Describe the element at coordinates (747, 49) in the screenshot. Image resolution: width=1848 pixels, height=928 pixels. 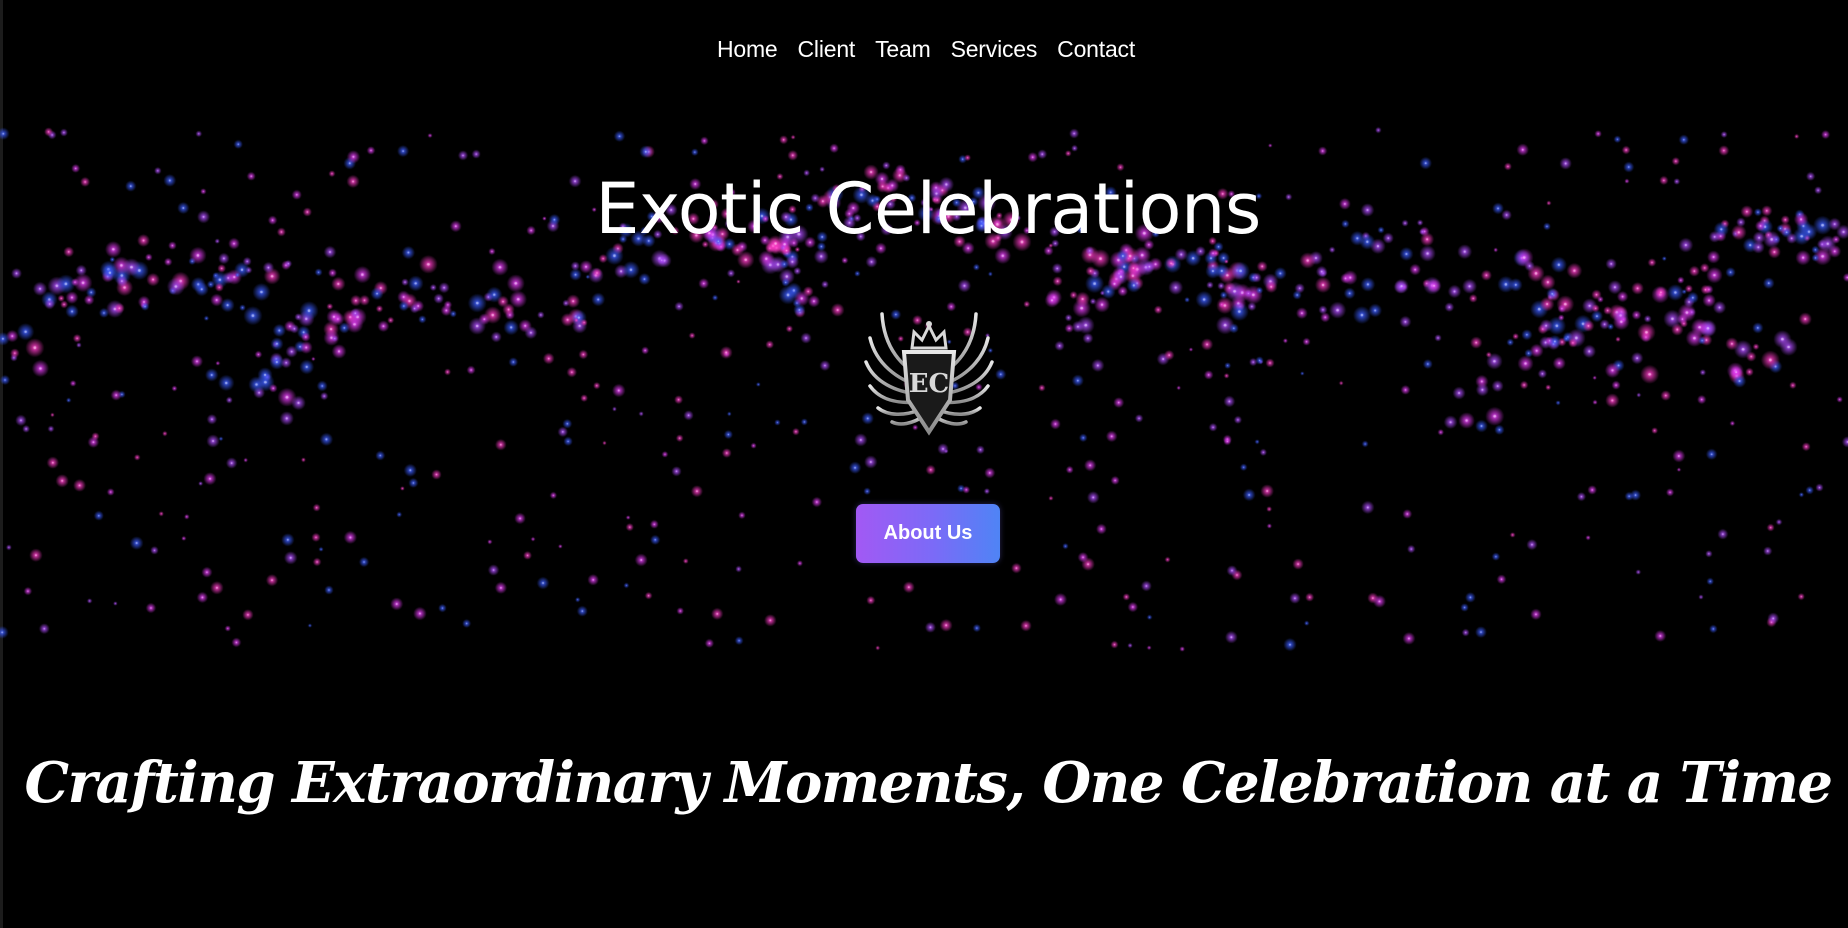
I see `nav-home-link: Home` at that location.